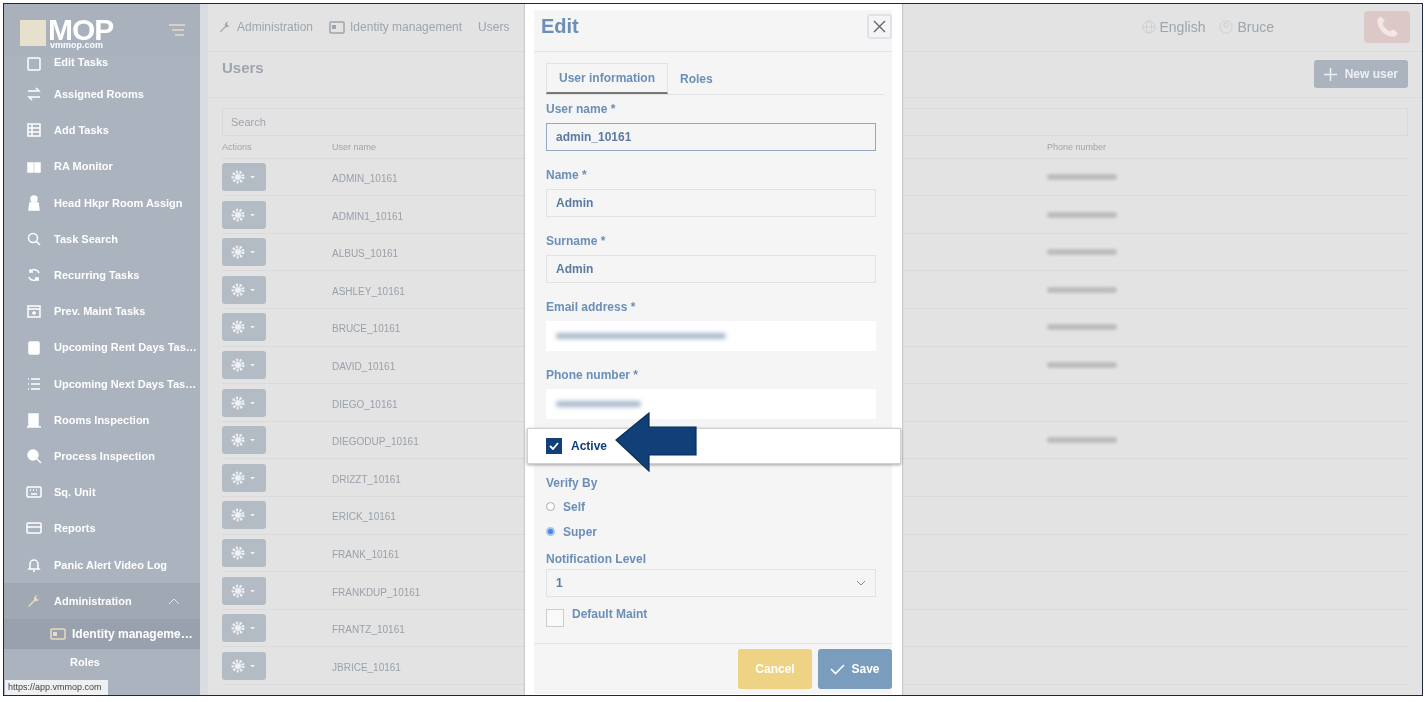 The height and width of the screenshot is (702, 1426). What do you see at coordinates (102, 564) in the screenshot?
I see `sidebar-item: Panic Alert Video Log` at bounding box center [102, 564].